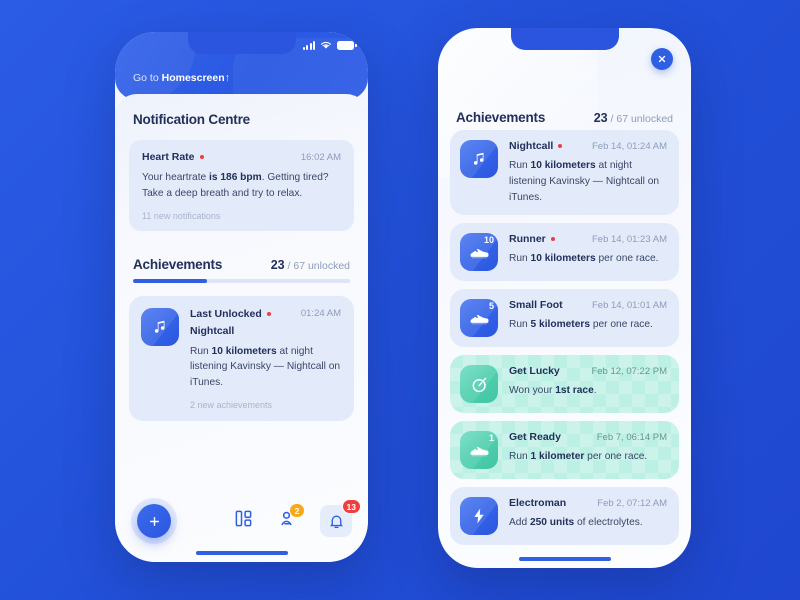  I want to click on lightning-bolt-icon, so click(479, 516).